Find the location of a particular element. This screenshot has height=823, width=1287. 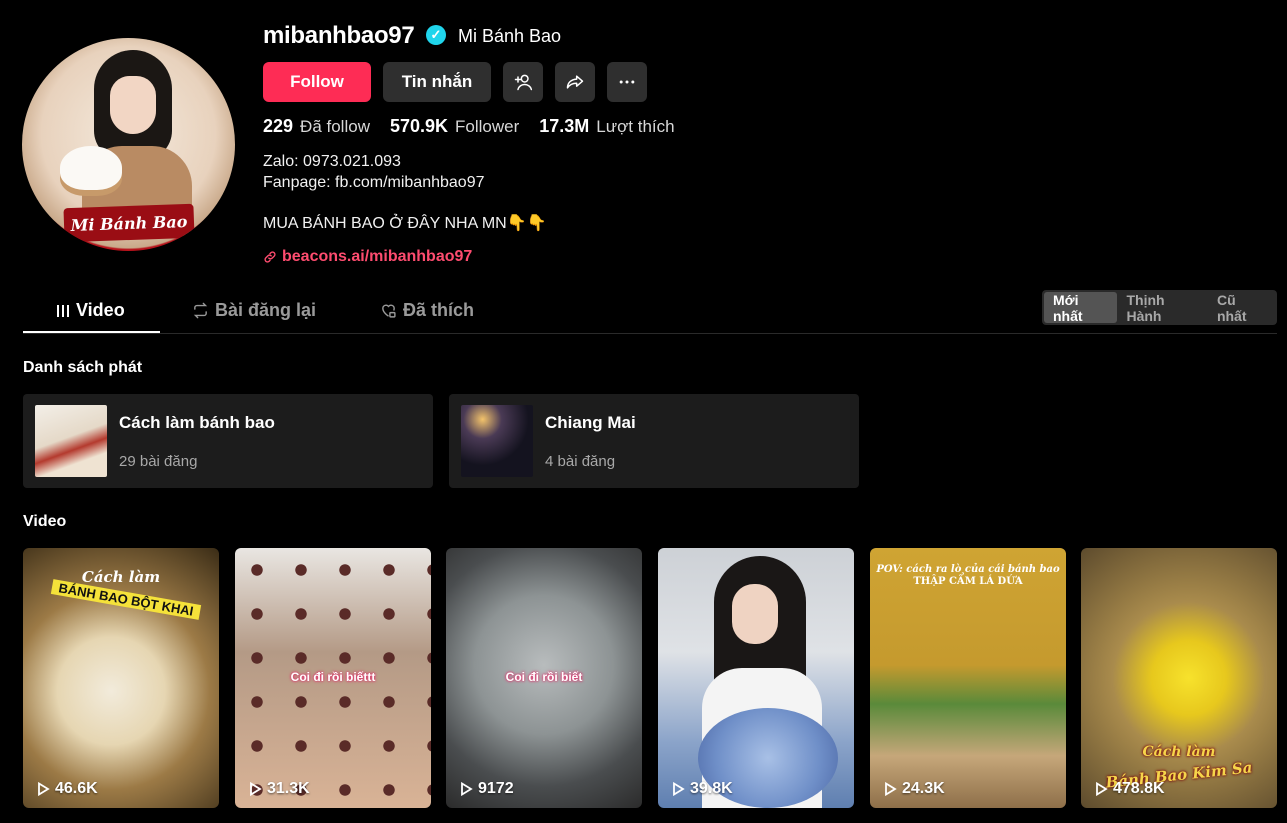

tab-video: Video is located at coordinates (90, 310).